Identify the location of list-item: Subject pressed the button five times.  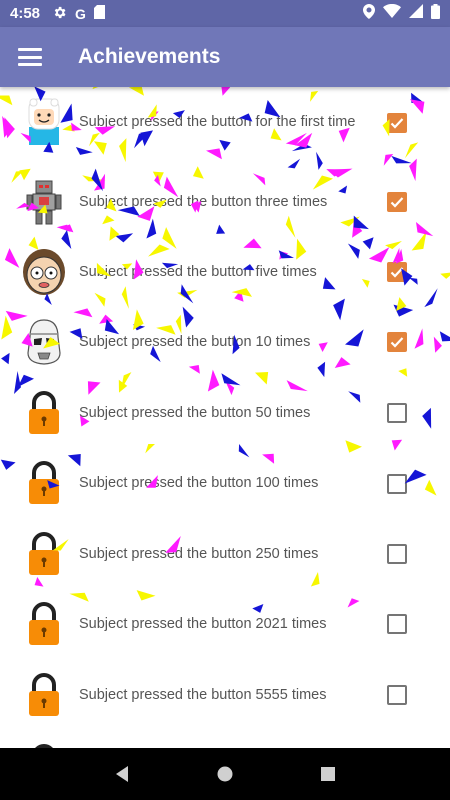
(225, 272).